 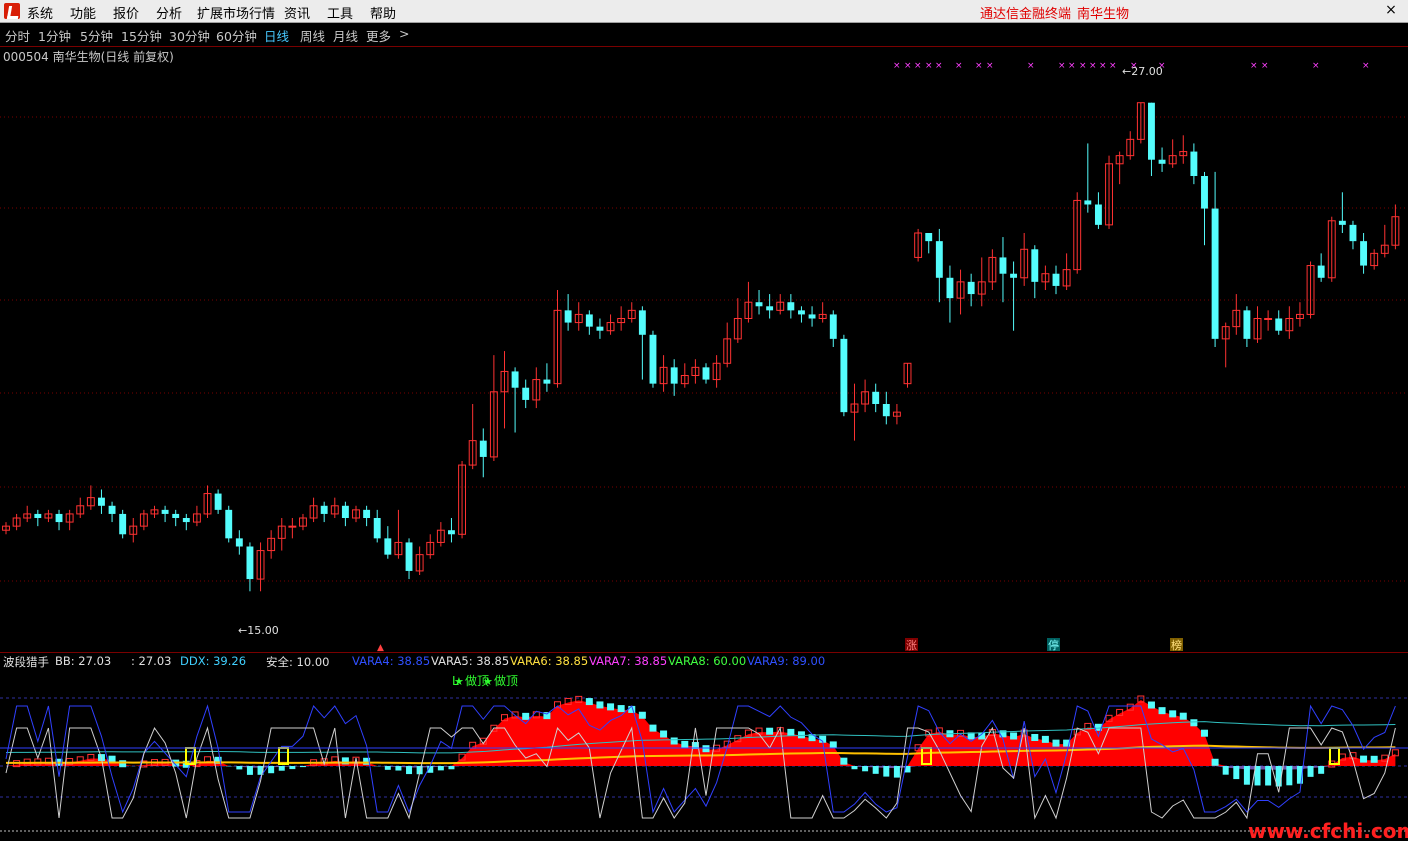 I want to click on ind-blank: : 27.03, so click(x=151, y=661).